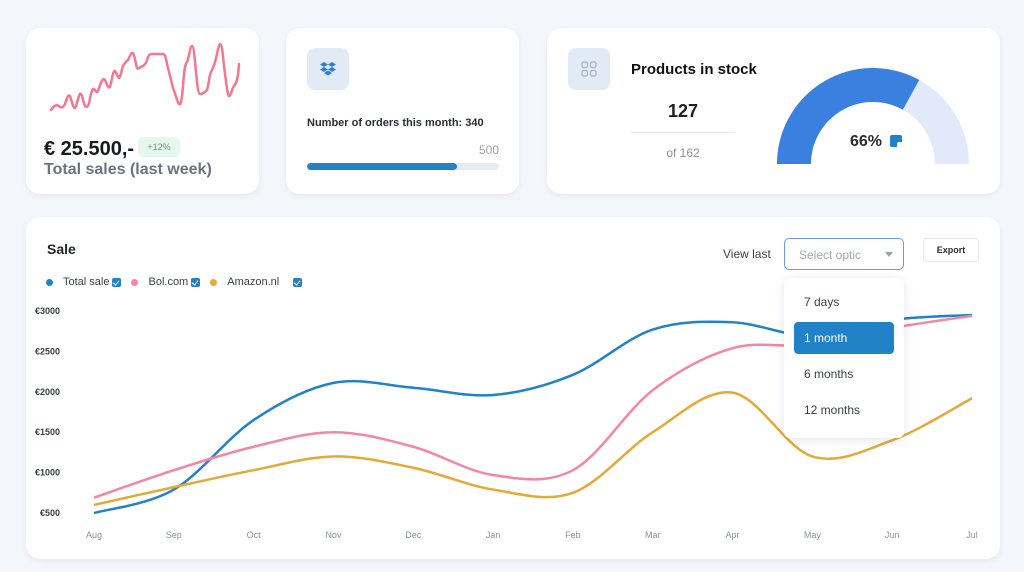 The width and height of the screenshot is (1024, 572). I want to click on dropdown-option-12-months: 12 months, so click(844, 410).